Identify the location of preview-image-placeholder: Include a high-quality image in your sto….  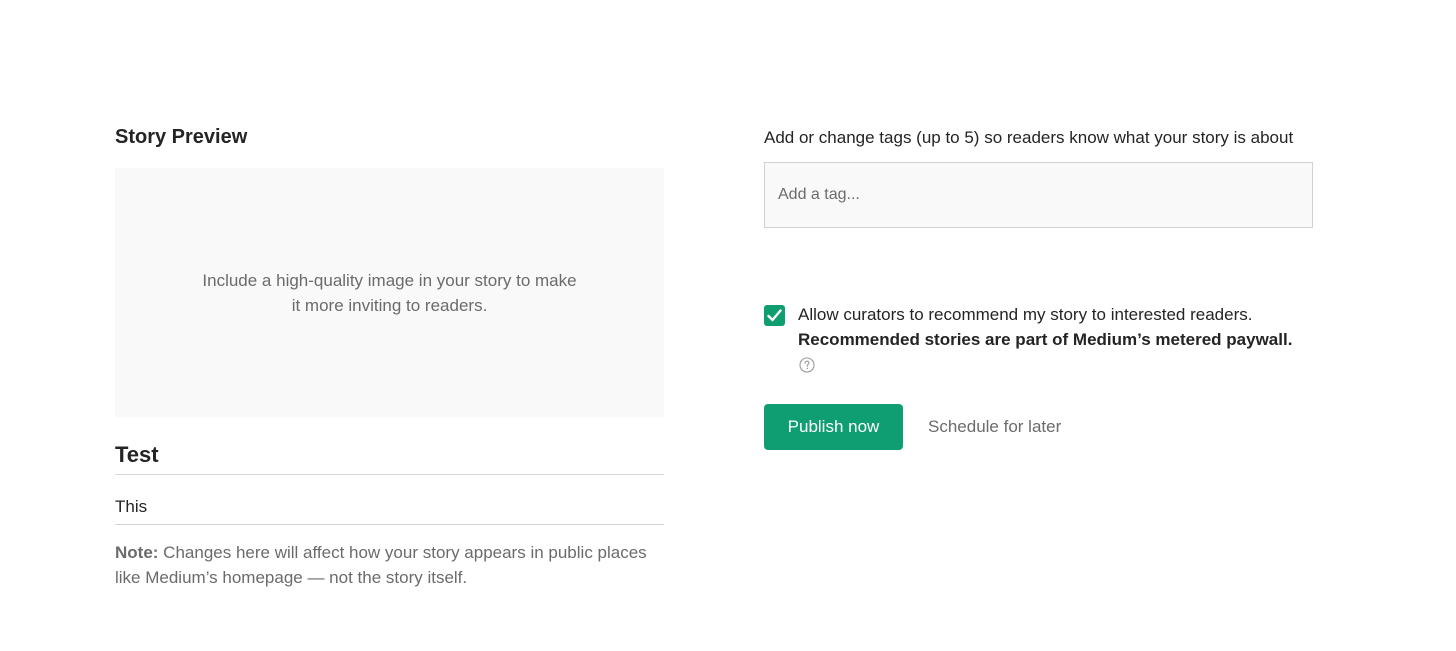
(389, 292).